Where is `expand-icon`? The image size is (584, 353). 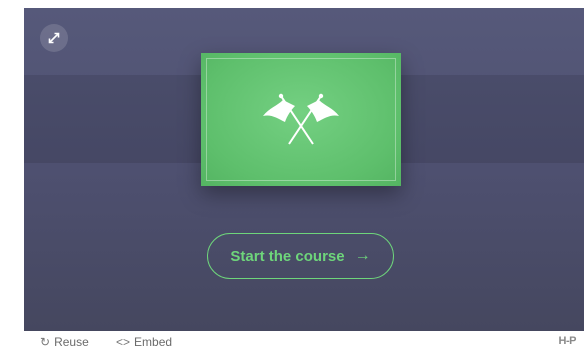
expand-icon is located at coordinates (54, 38).